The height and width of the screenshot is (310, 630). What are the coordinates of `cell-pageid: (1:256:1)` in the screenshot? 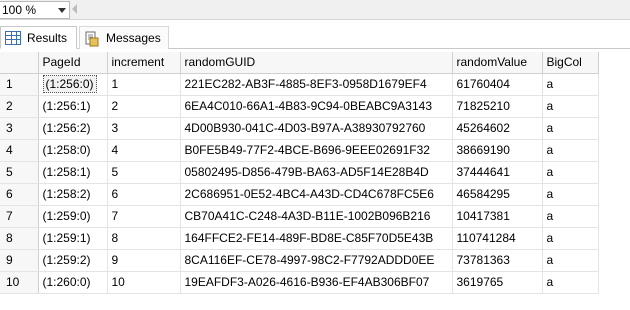 It's located at (73, 106).